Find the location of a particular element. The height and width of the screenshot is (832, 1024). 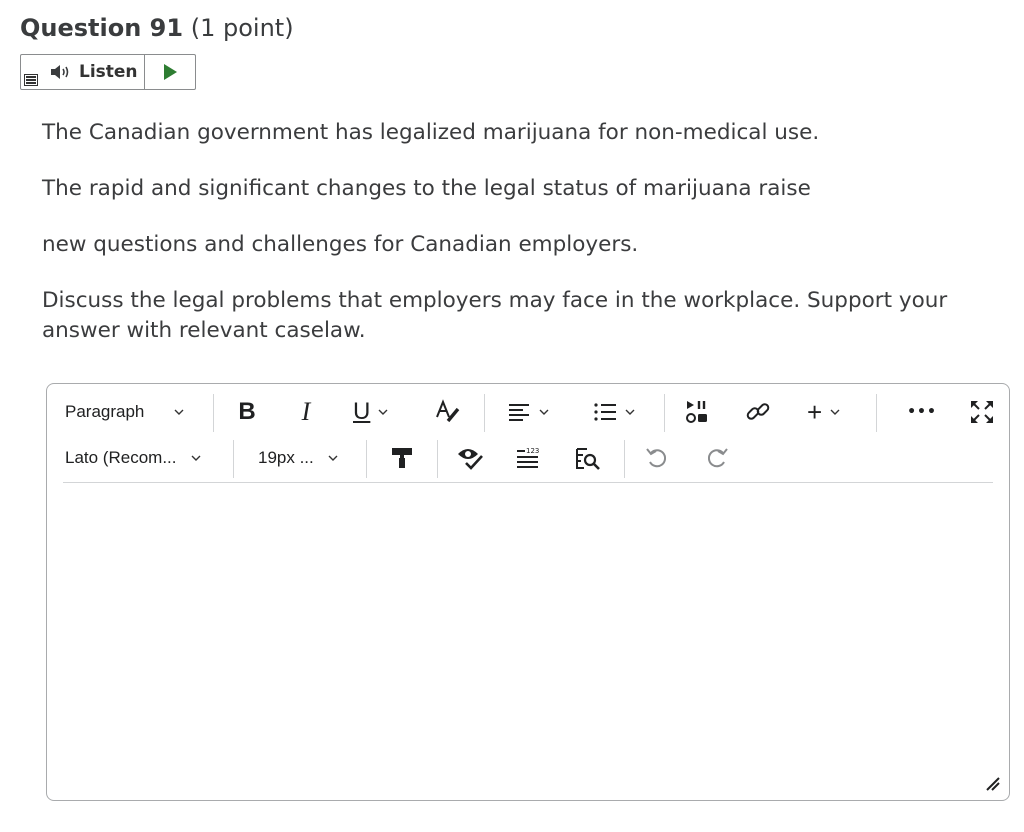

speaker-icon is located at coordinates (60, 72).